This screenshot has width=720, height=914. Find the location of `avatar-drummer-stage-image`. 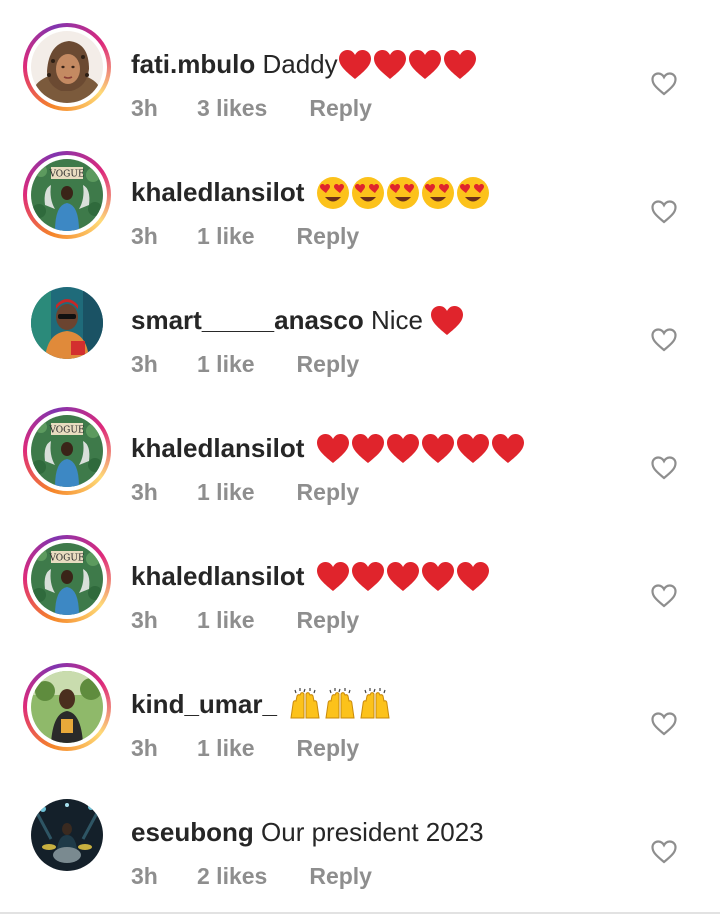

avatar-drummer-stage-image is located at coordinates (67, 835).